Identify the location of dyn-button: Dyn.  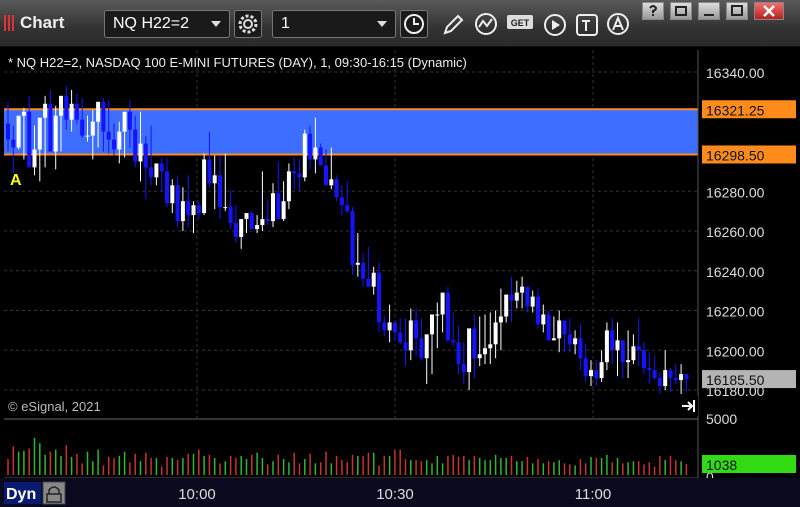
(22, 493).